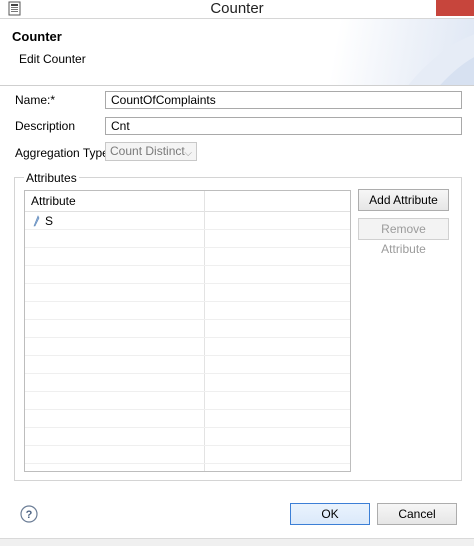 The width and height of the screenshot is (474, 546). I want to click on name-input, so click(283, 100).